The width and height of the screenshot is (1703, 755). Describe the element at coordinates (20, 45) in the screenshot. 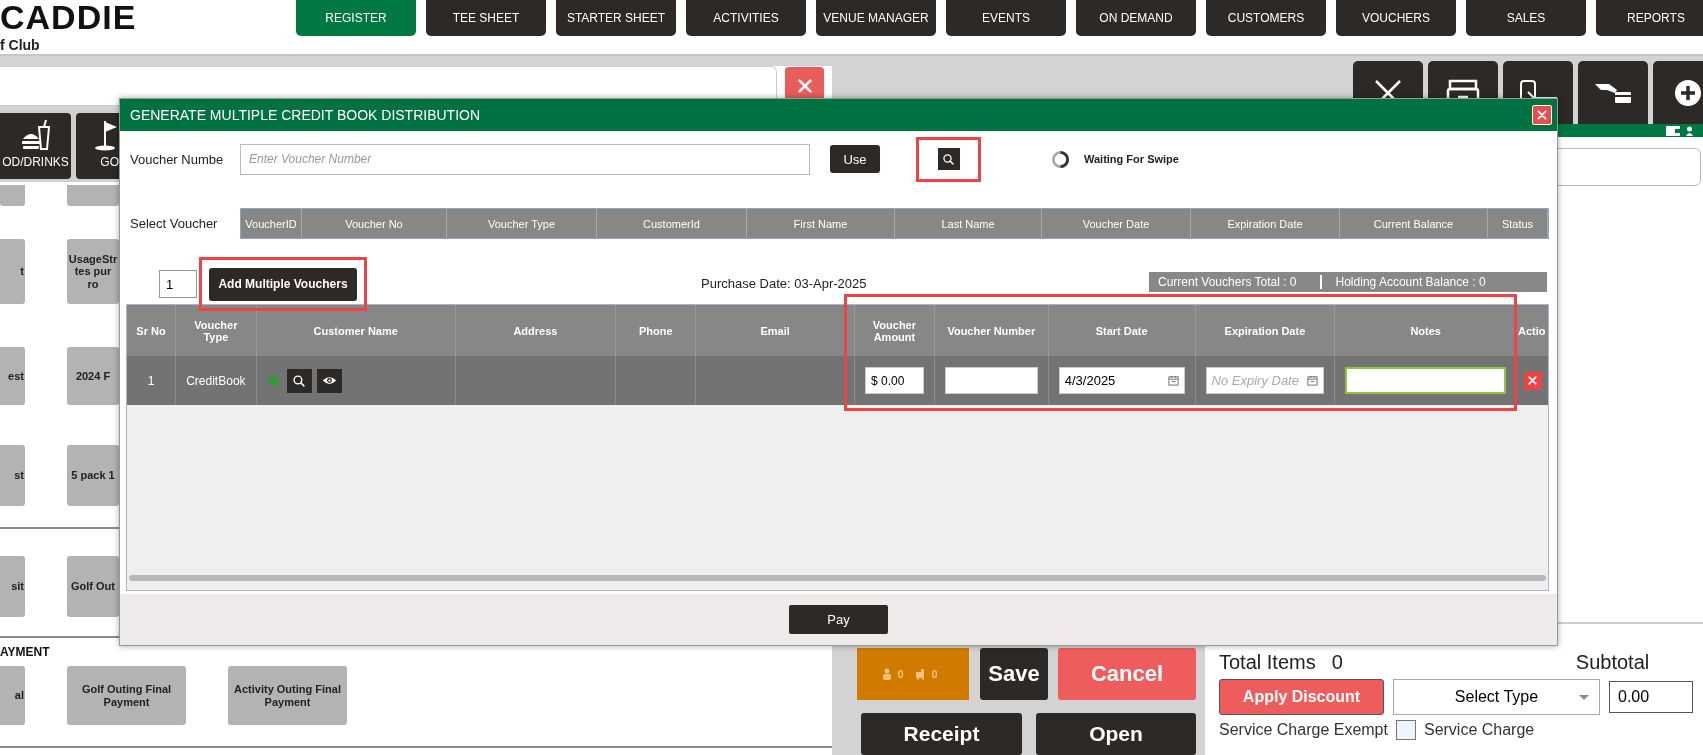

I see `club-name: f Club` at that location.